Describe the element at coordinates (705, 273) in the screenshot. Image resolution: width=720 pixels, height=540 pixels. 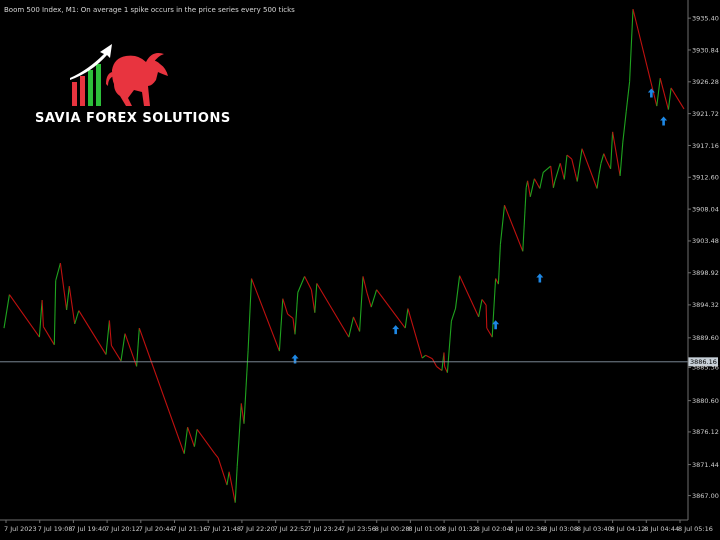
I see `y-tick-label: 3898.92` at that location.